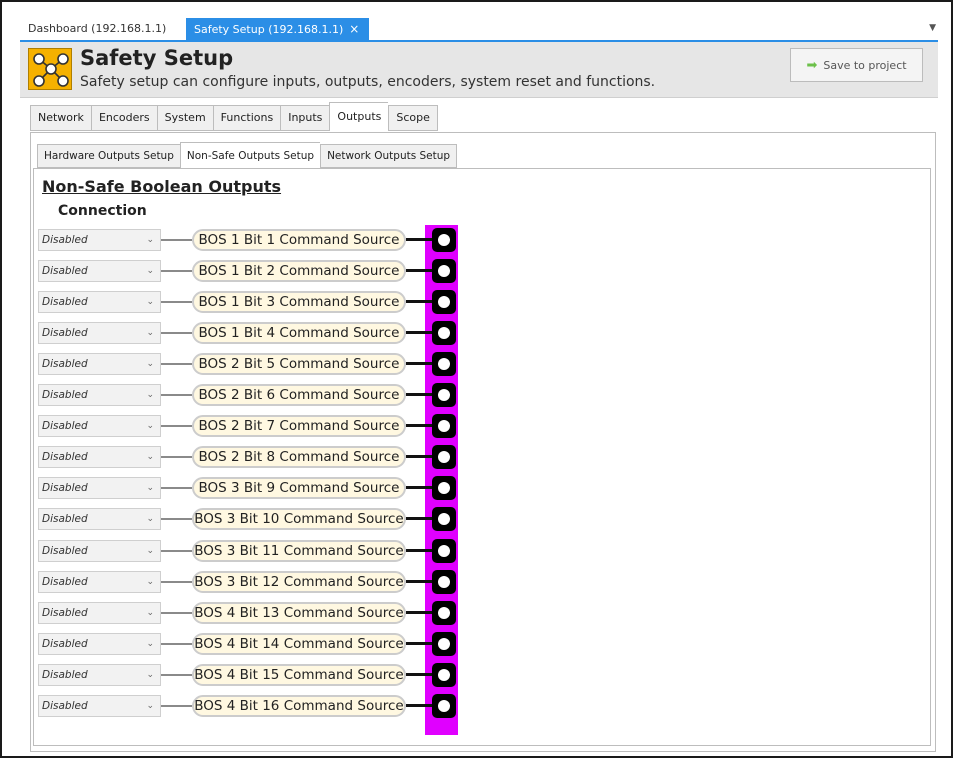 The width and height of the screenshot is (953, 758). Describe the element at coordinates (299, 426) in the screenshot. I see `command-source-block: BOS 2 Bit 7 Command Source` at that location.